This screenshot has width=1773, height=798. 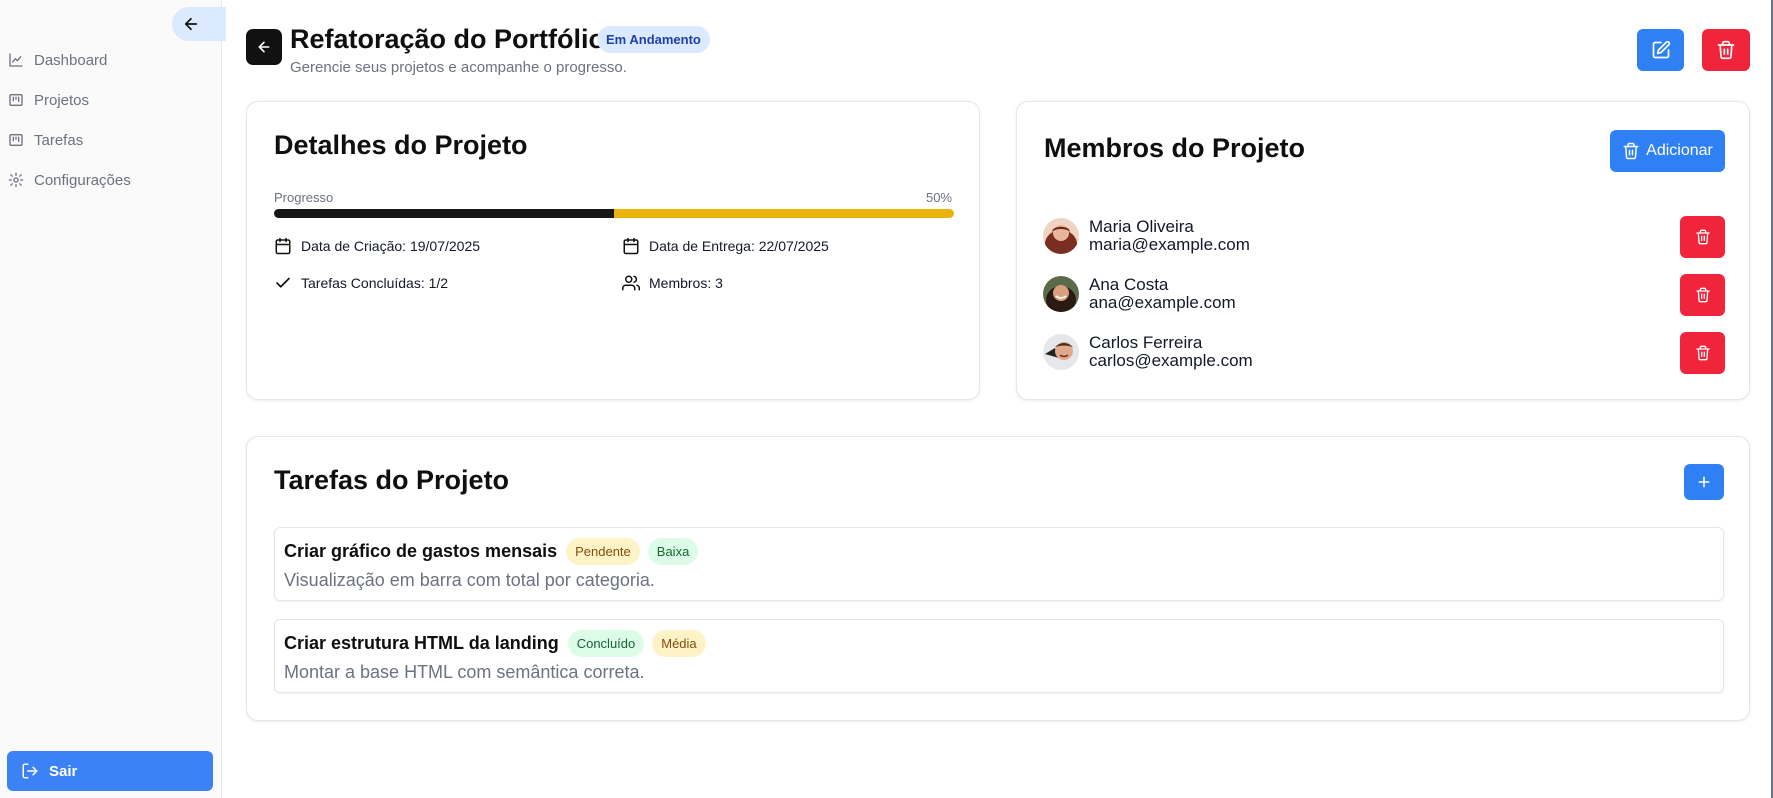 I want to click on page-title: Refatoração do Portfólio, so click(x=448, y=39).